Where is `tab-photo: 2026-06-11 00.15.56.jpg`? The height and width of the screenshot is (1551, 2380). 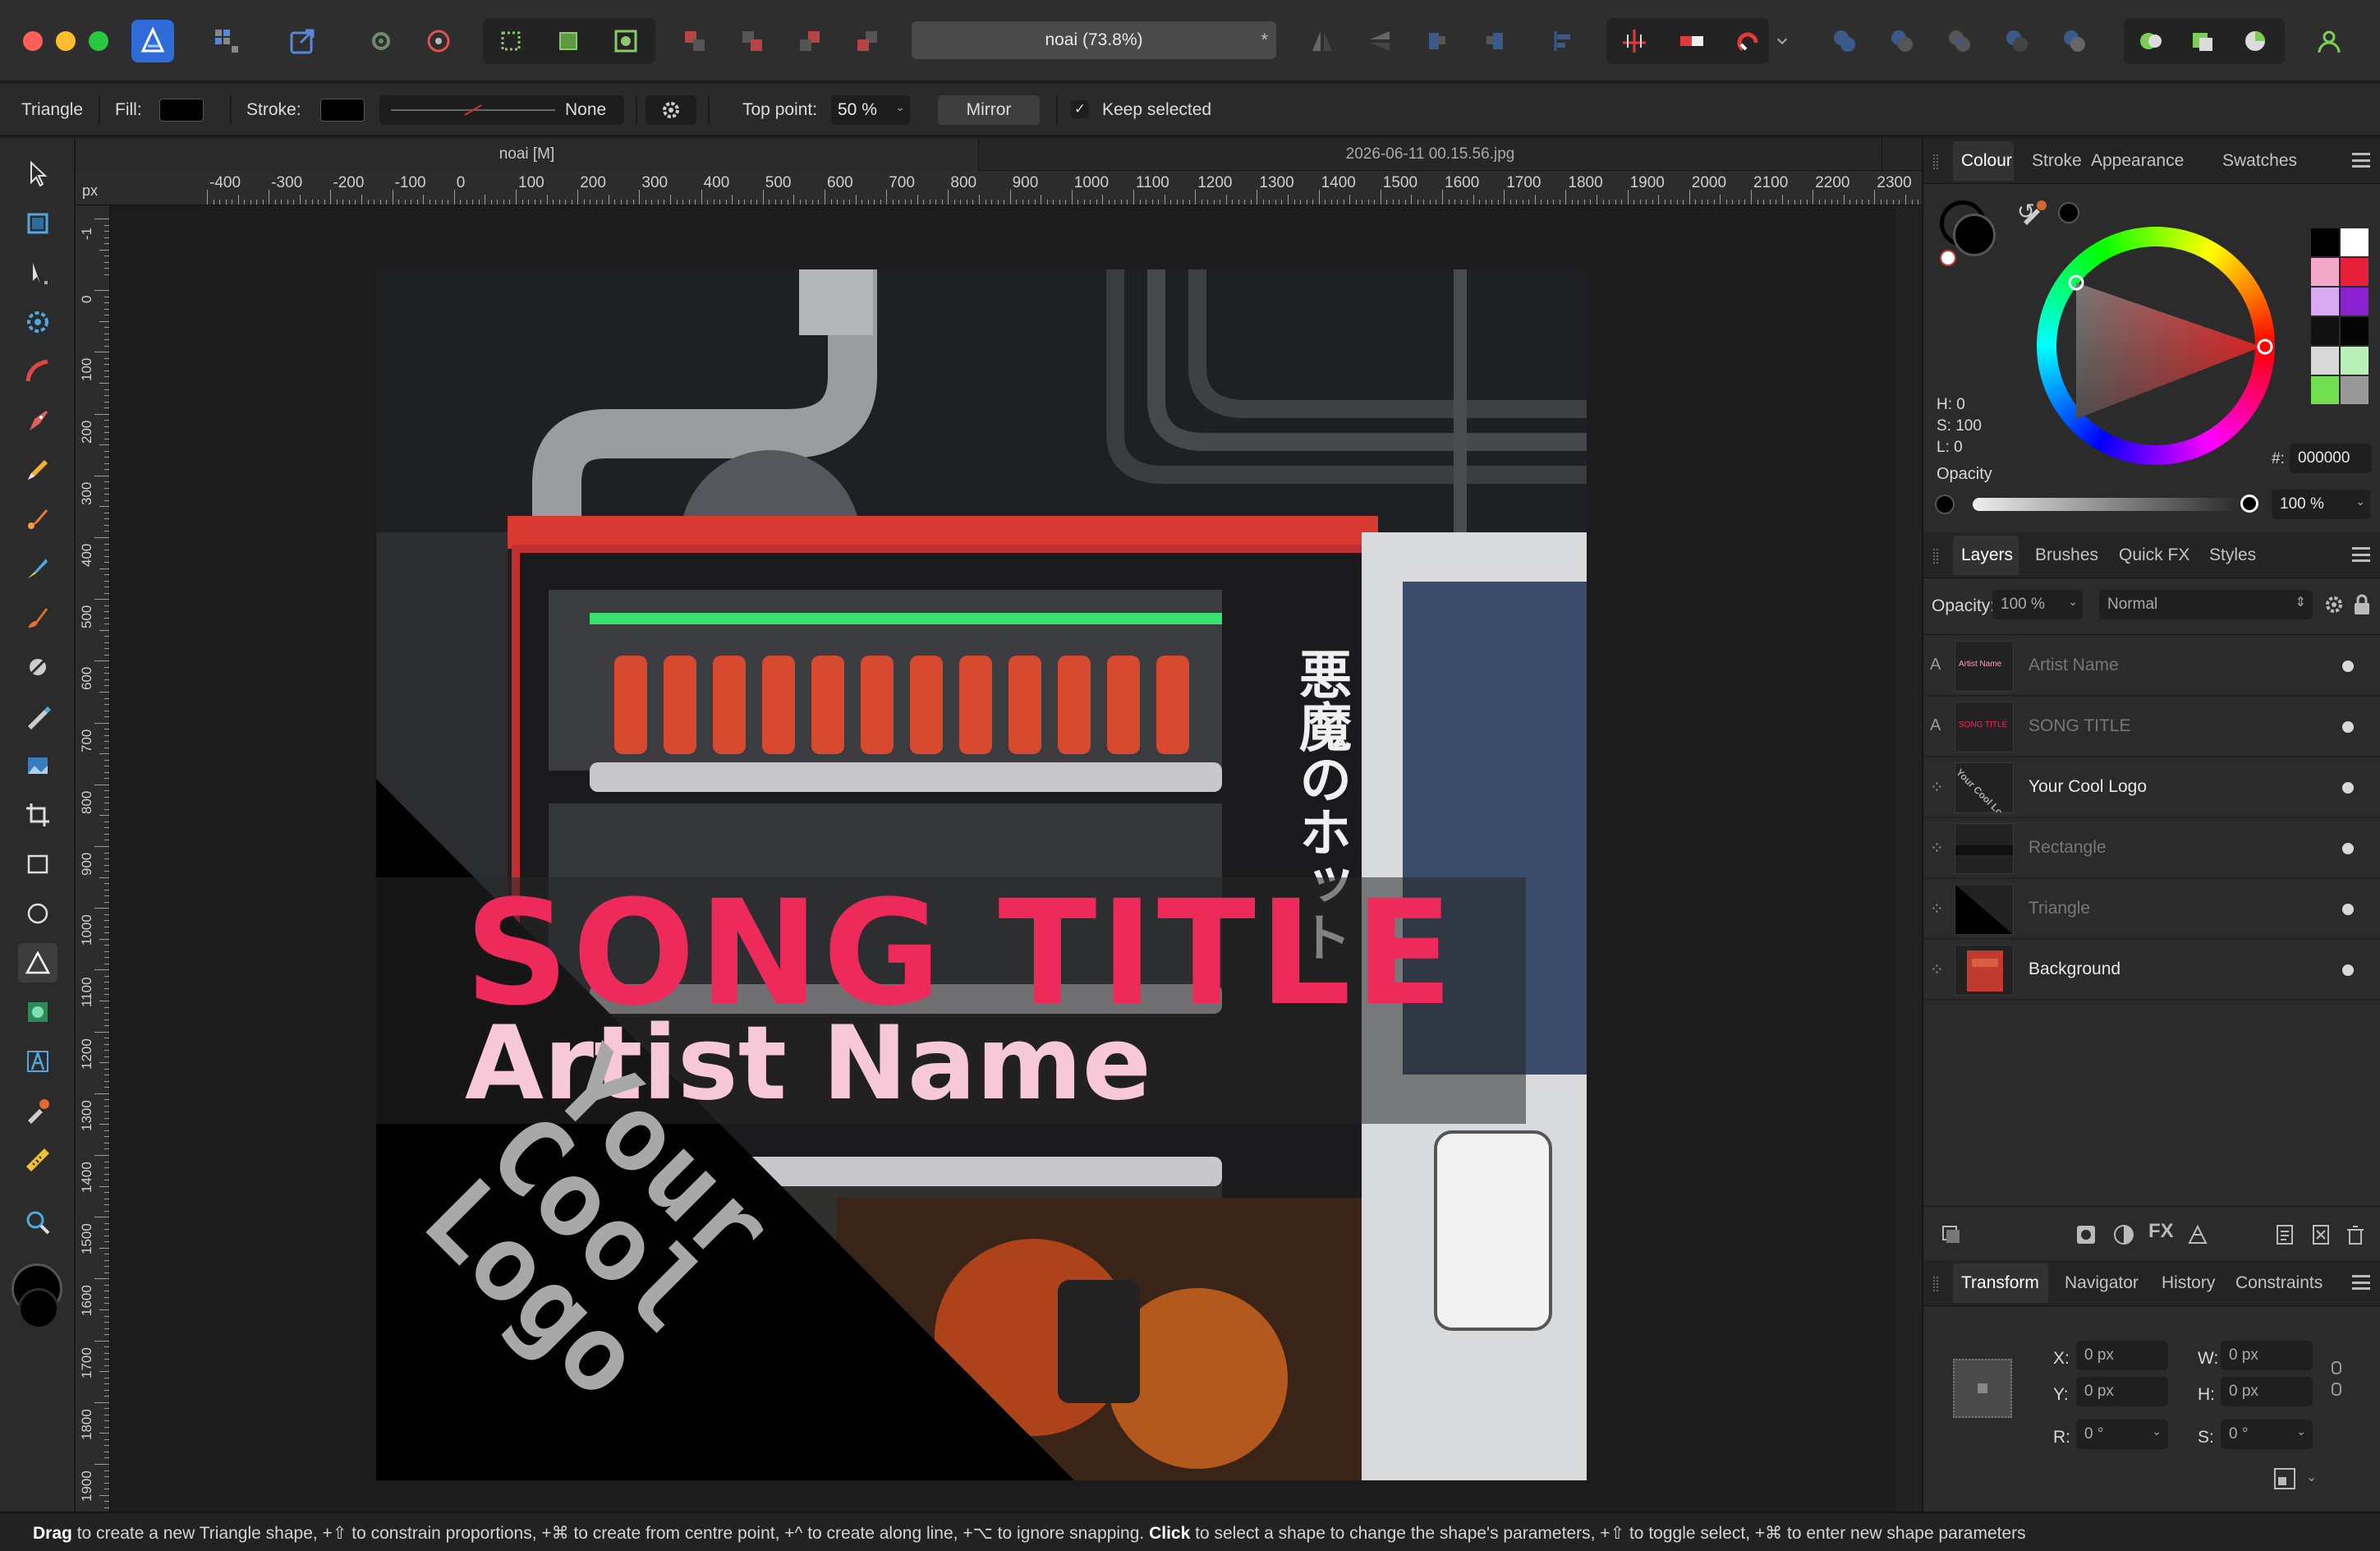 tab-photo: 2026-06-11 00.15.56.jpg is located at coordinates (1430, 154).